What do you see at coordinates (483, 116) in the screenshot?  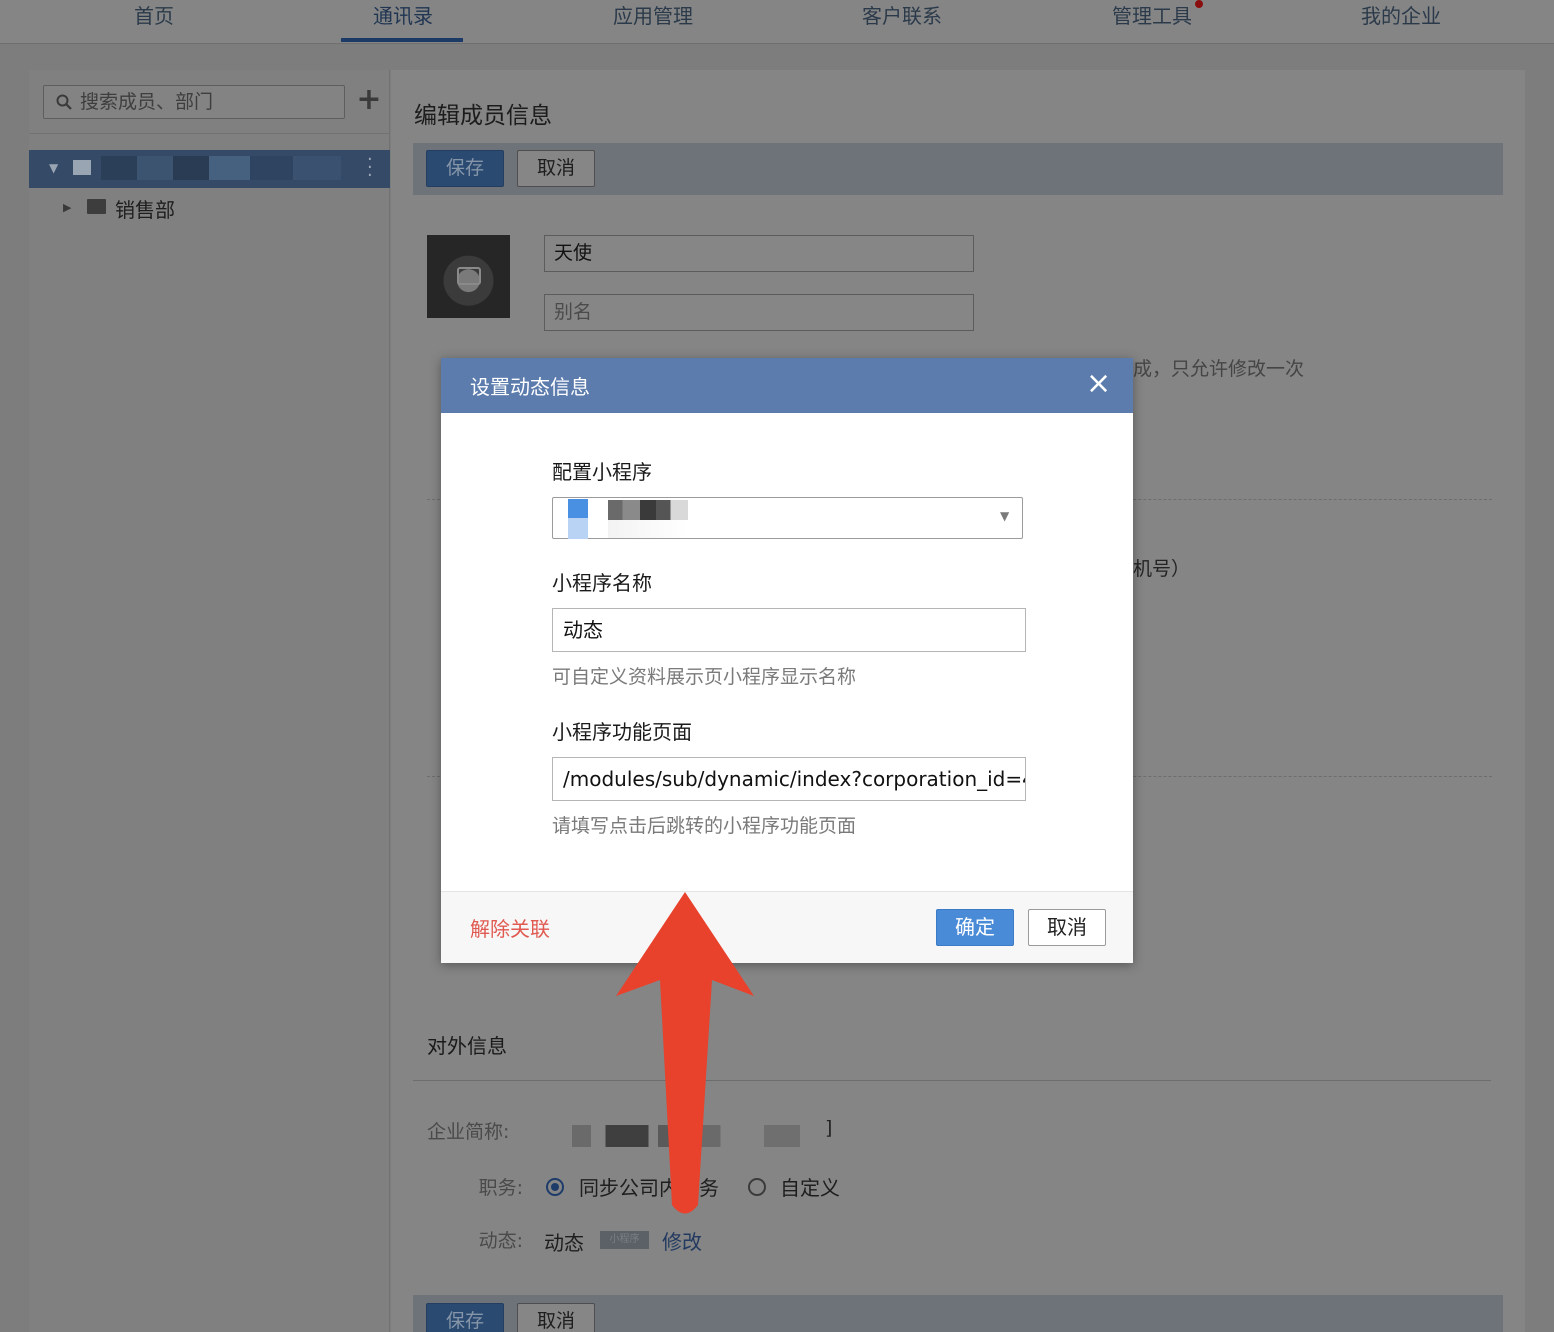 I see `page-title: 编辑成员信息` at bounding box center [483, 116].